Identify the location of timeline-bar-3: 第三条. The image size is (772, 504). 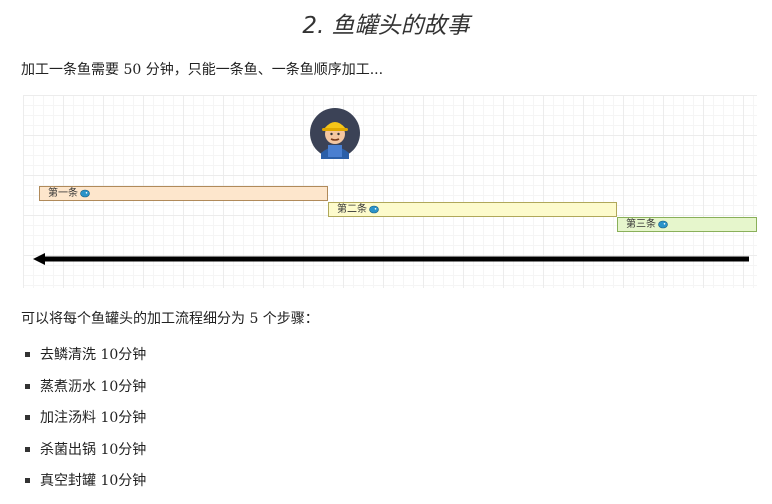
(687, 224).